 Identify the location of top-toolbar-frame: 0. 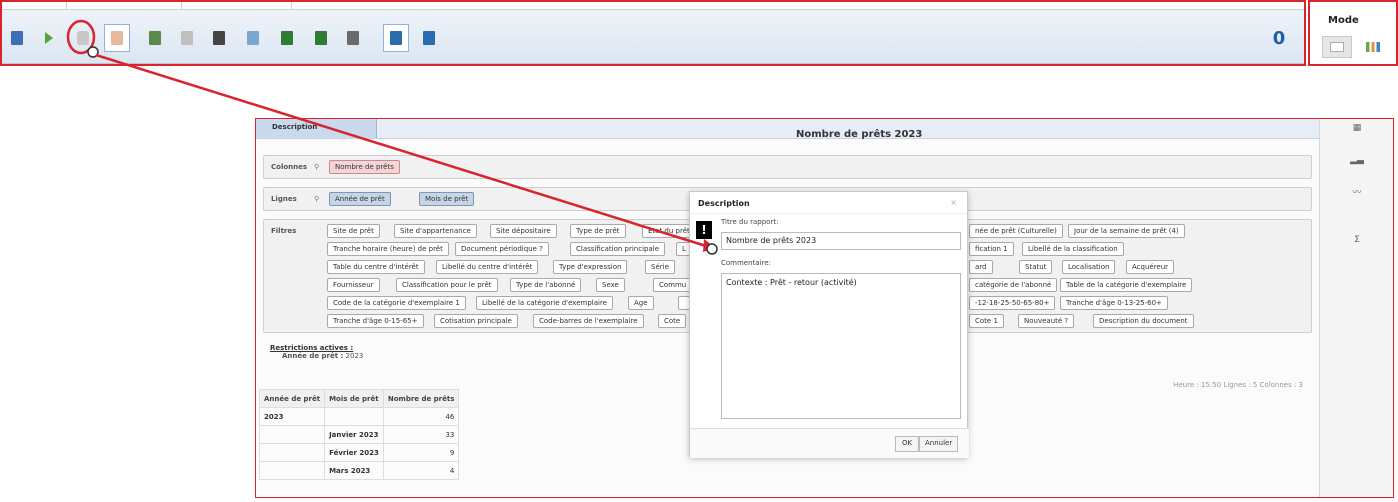
(653, 33).